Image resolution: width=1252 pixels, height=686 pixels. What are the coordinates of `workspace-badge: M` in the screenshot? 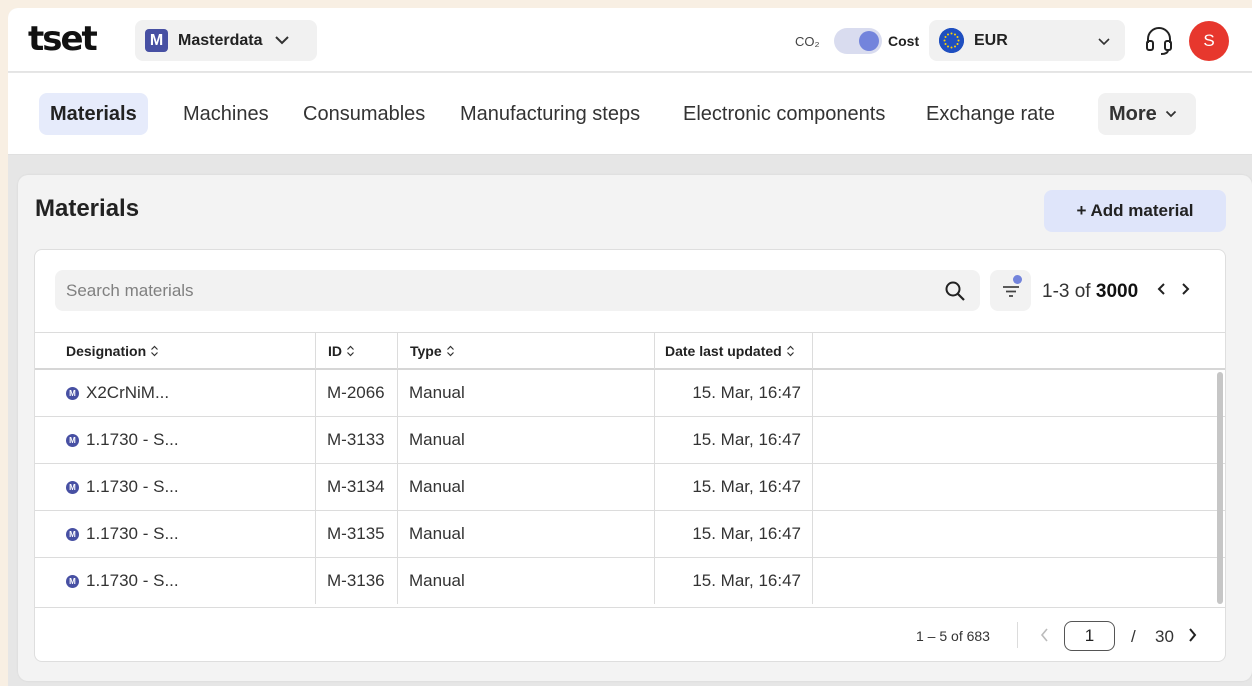 It's located at (156, 40).